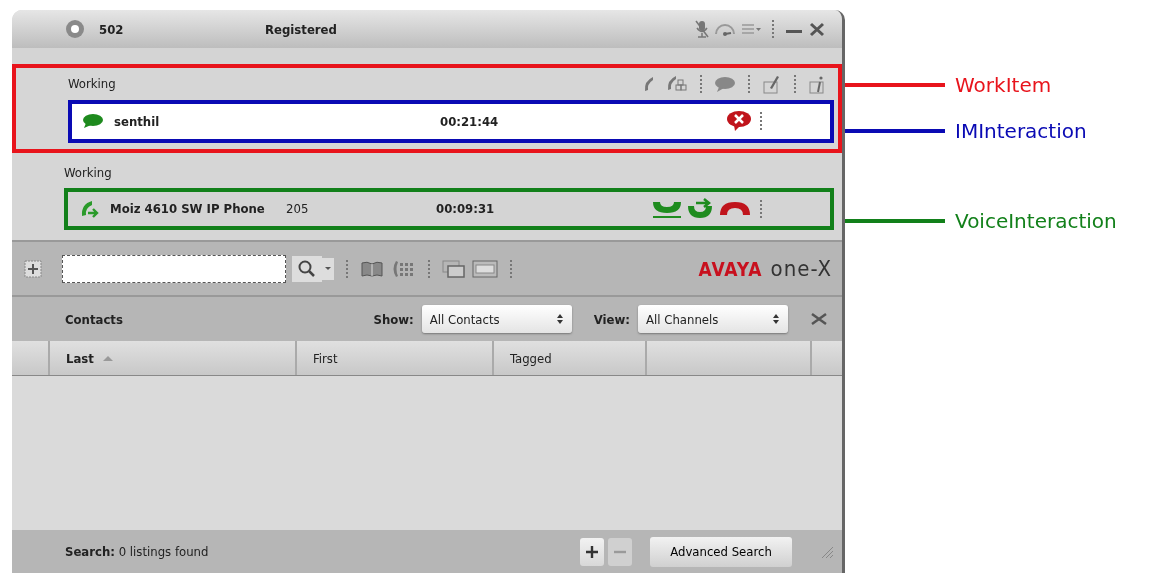 The width and height of the screenshot is (1152, 574). I want to click on filter-label: View:, so click(611, 319).